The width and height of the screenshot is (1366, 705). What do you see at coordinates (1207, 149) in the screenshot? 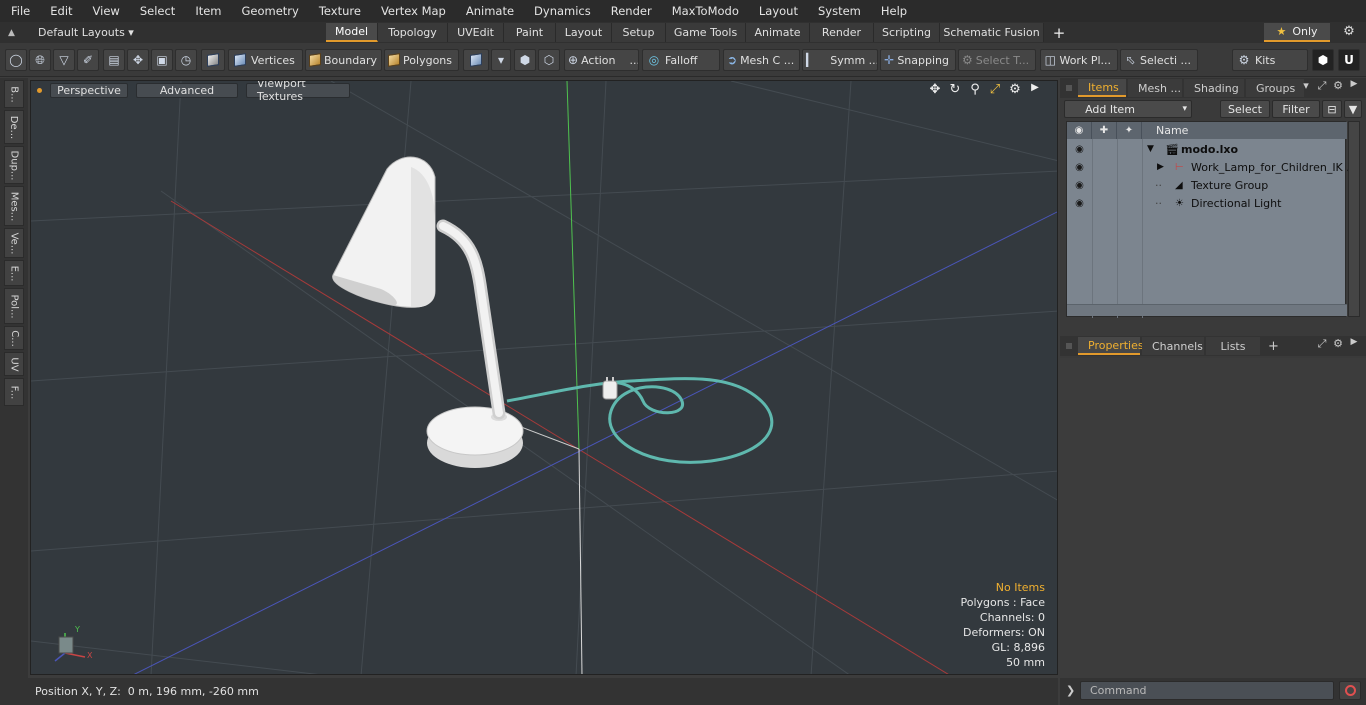
I see `tree-row-scene: ◉ ▼ 🎬︎ modo.lxo` at bounding box center [1207, 149].